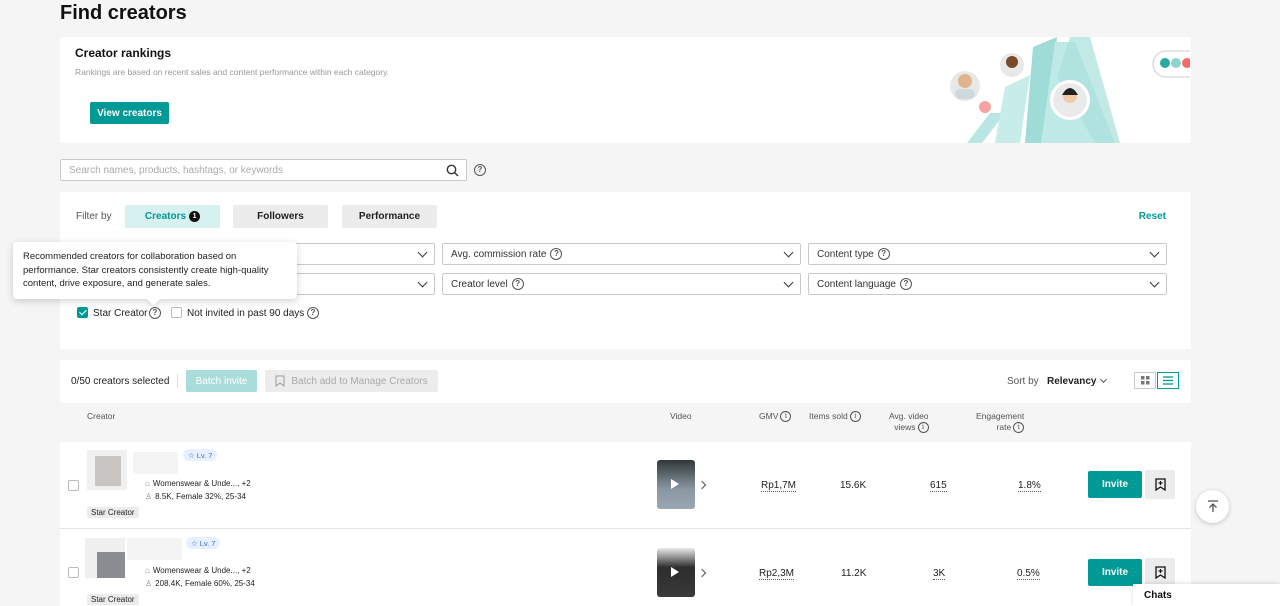 Image resolution: width=1280 pixels, height=606 pixels. What do you see at coordinates (681, 416) in the screenshot?
I see `column-video: Video` at bounding box center [681, 416].